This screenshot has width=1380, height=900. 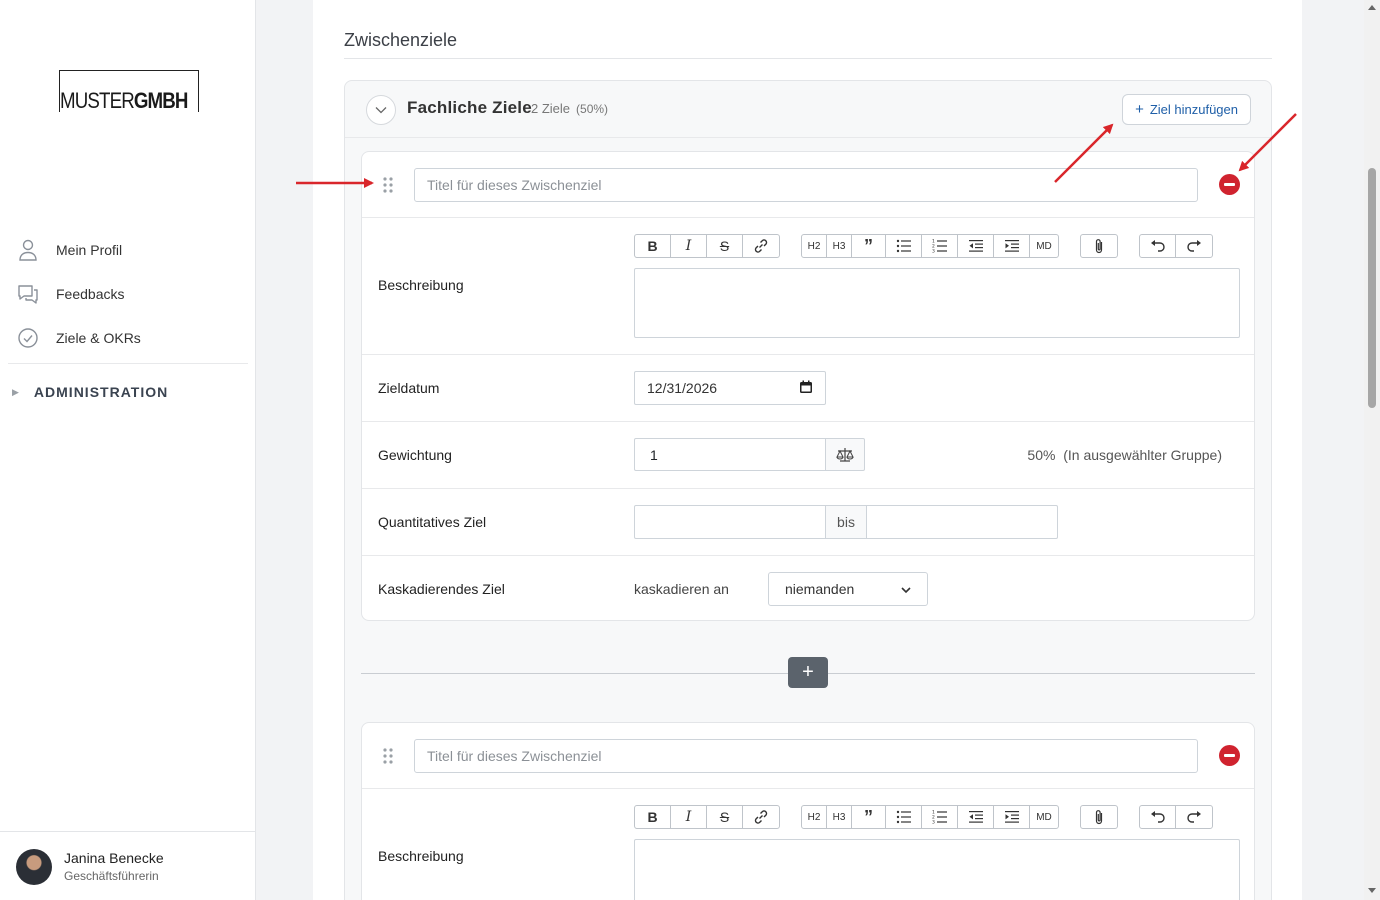 I want to click on quantitative-to-input, so click(x=962, y=522).